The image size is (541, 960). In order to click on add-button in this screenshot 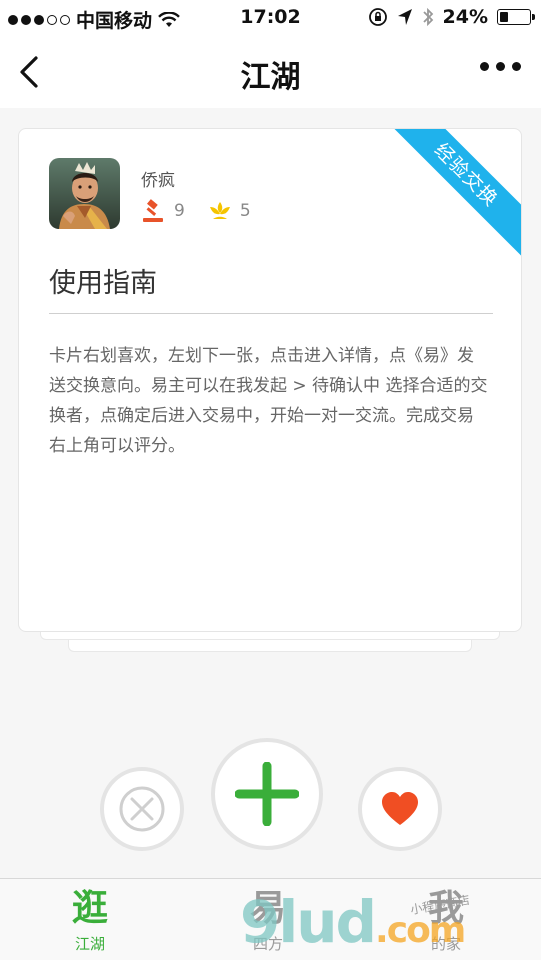, I will do `click(267, 794)`.